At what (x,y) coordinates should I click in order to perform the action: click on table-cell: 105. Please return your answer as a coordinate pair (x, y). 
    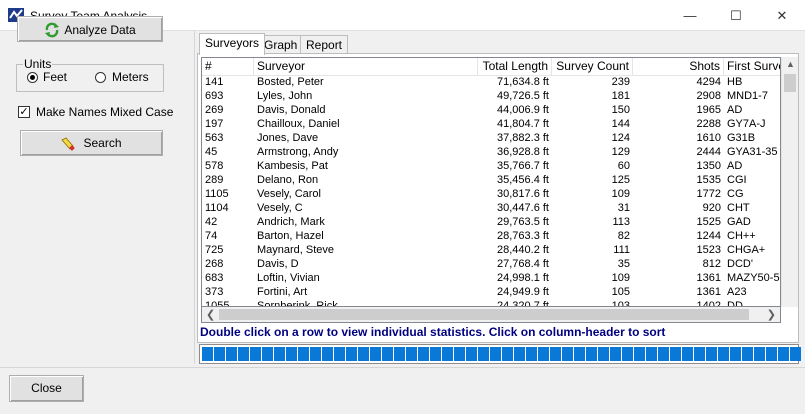
    Looking at the image, I should click on (620, 292).